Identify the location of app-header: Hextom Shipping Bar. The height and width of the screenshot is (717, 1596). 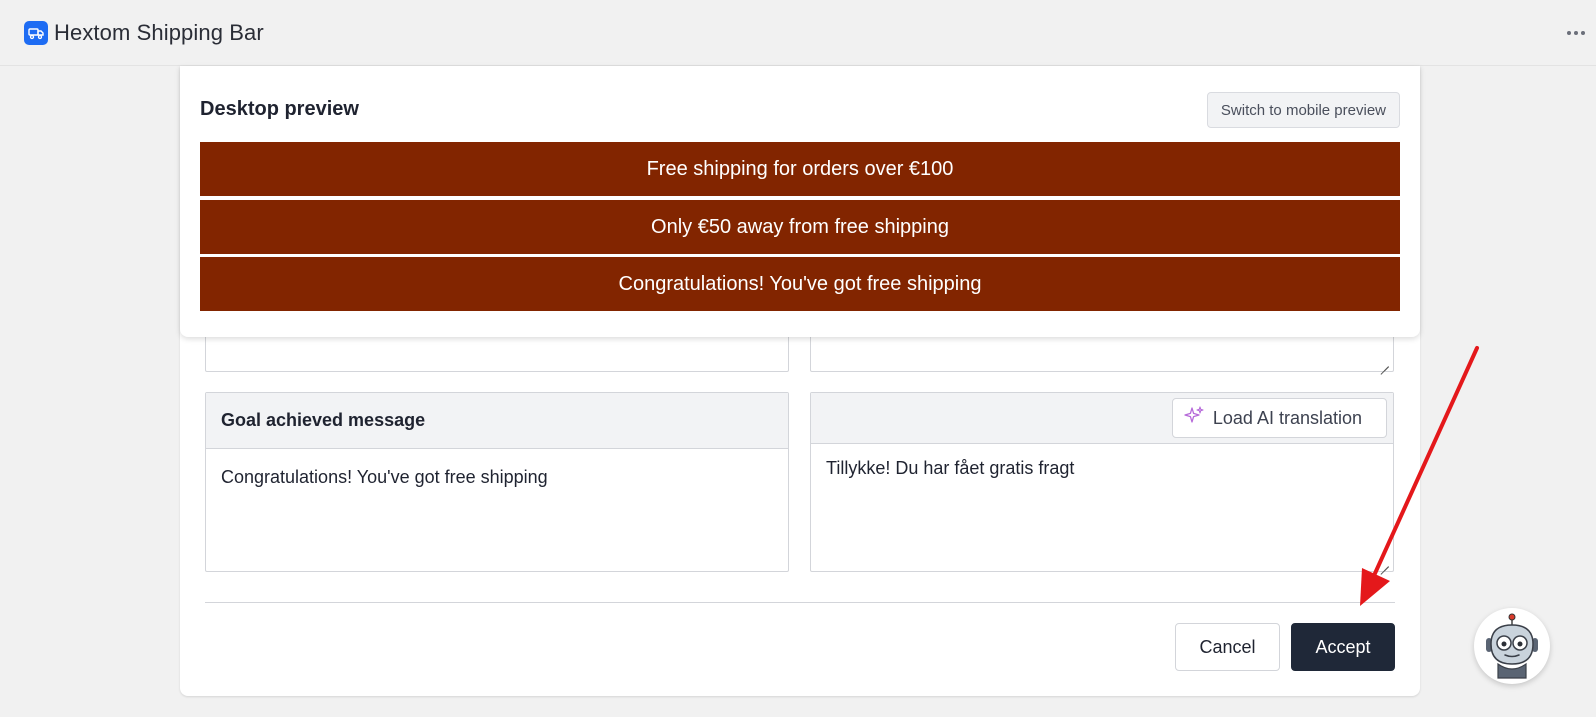
(798, 33).